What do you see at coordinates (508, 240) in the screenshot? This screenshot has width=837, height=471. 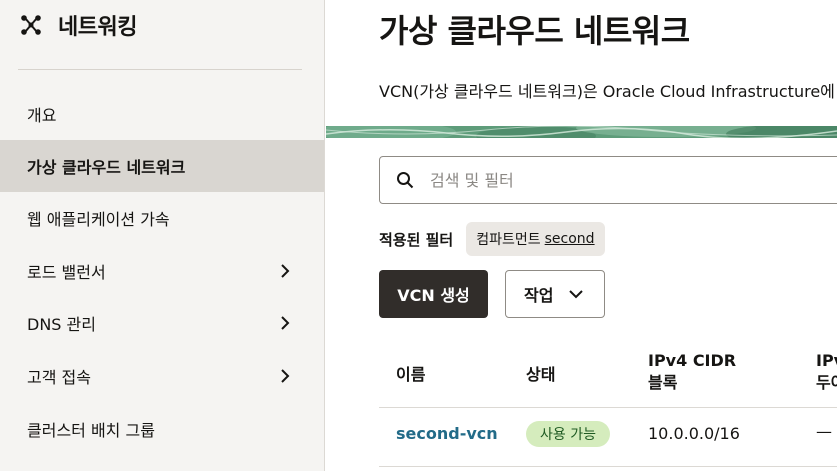 I see `filter-chip-name: 컴파트먼트` at bounding box center [508, 240].